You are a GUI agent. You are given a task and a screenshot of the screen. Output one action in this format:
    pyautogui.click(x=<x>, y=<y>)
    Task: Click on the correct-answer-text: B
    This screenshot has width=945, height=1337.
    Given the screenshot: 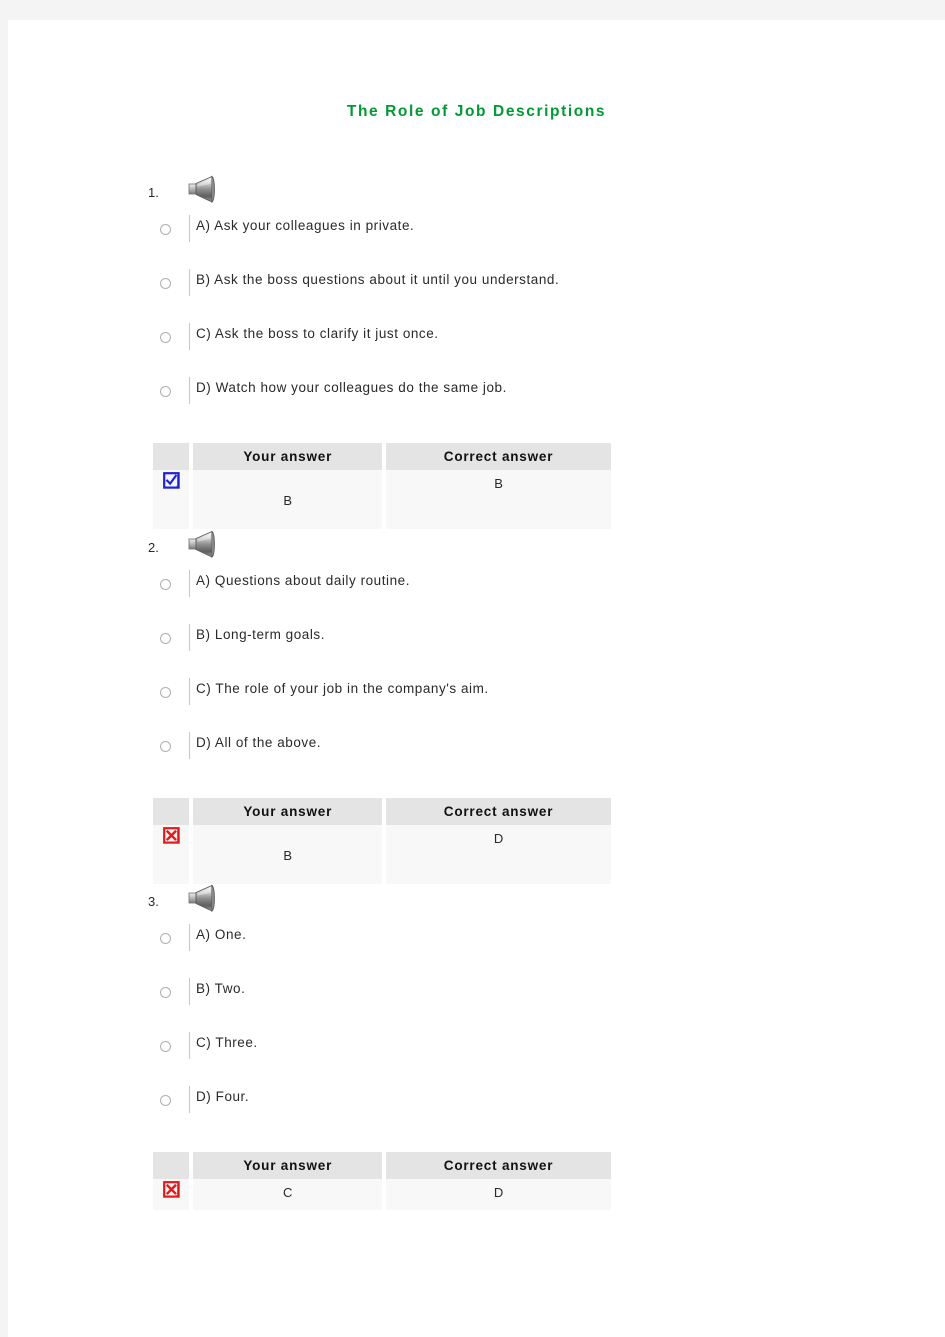 What is the action you would take?
    pyautogui.click(x=498, y=483)
    